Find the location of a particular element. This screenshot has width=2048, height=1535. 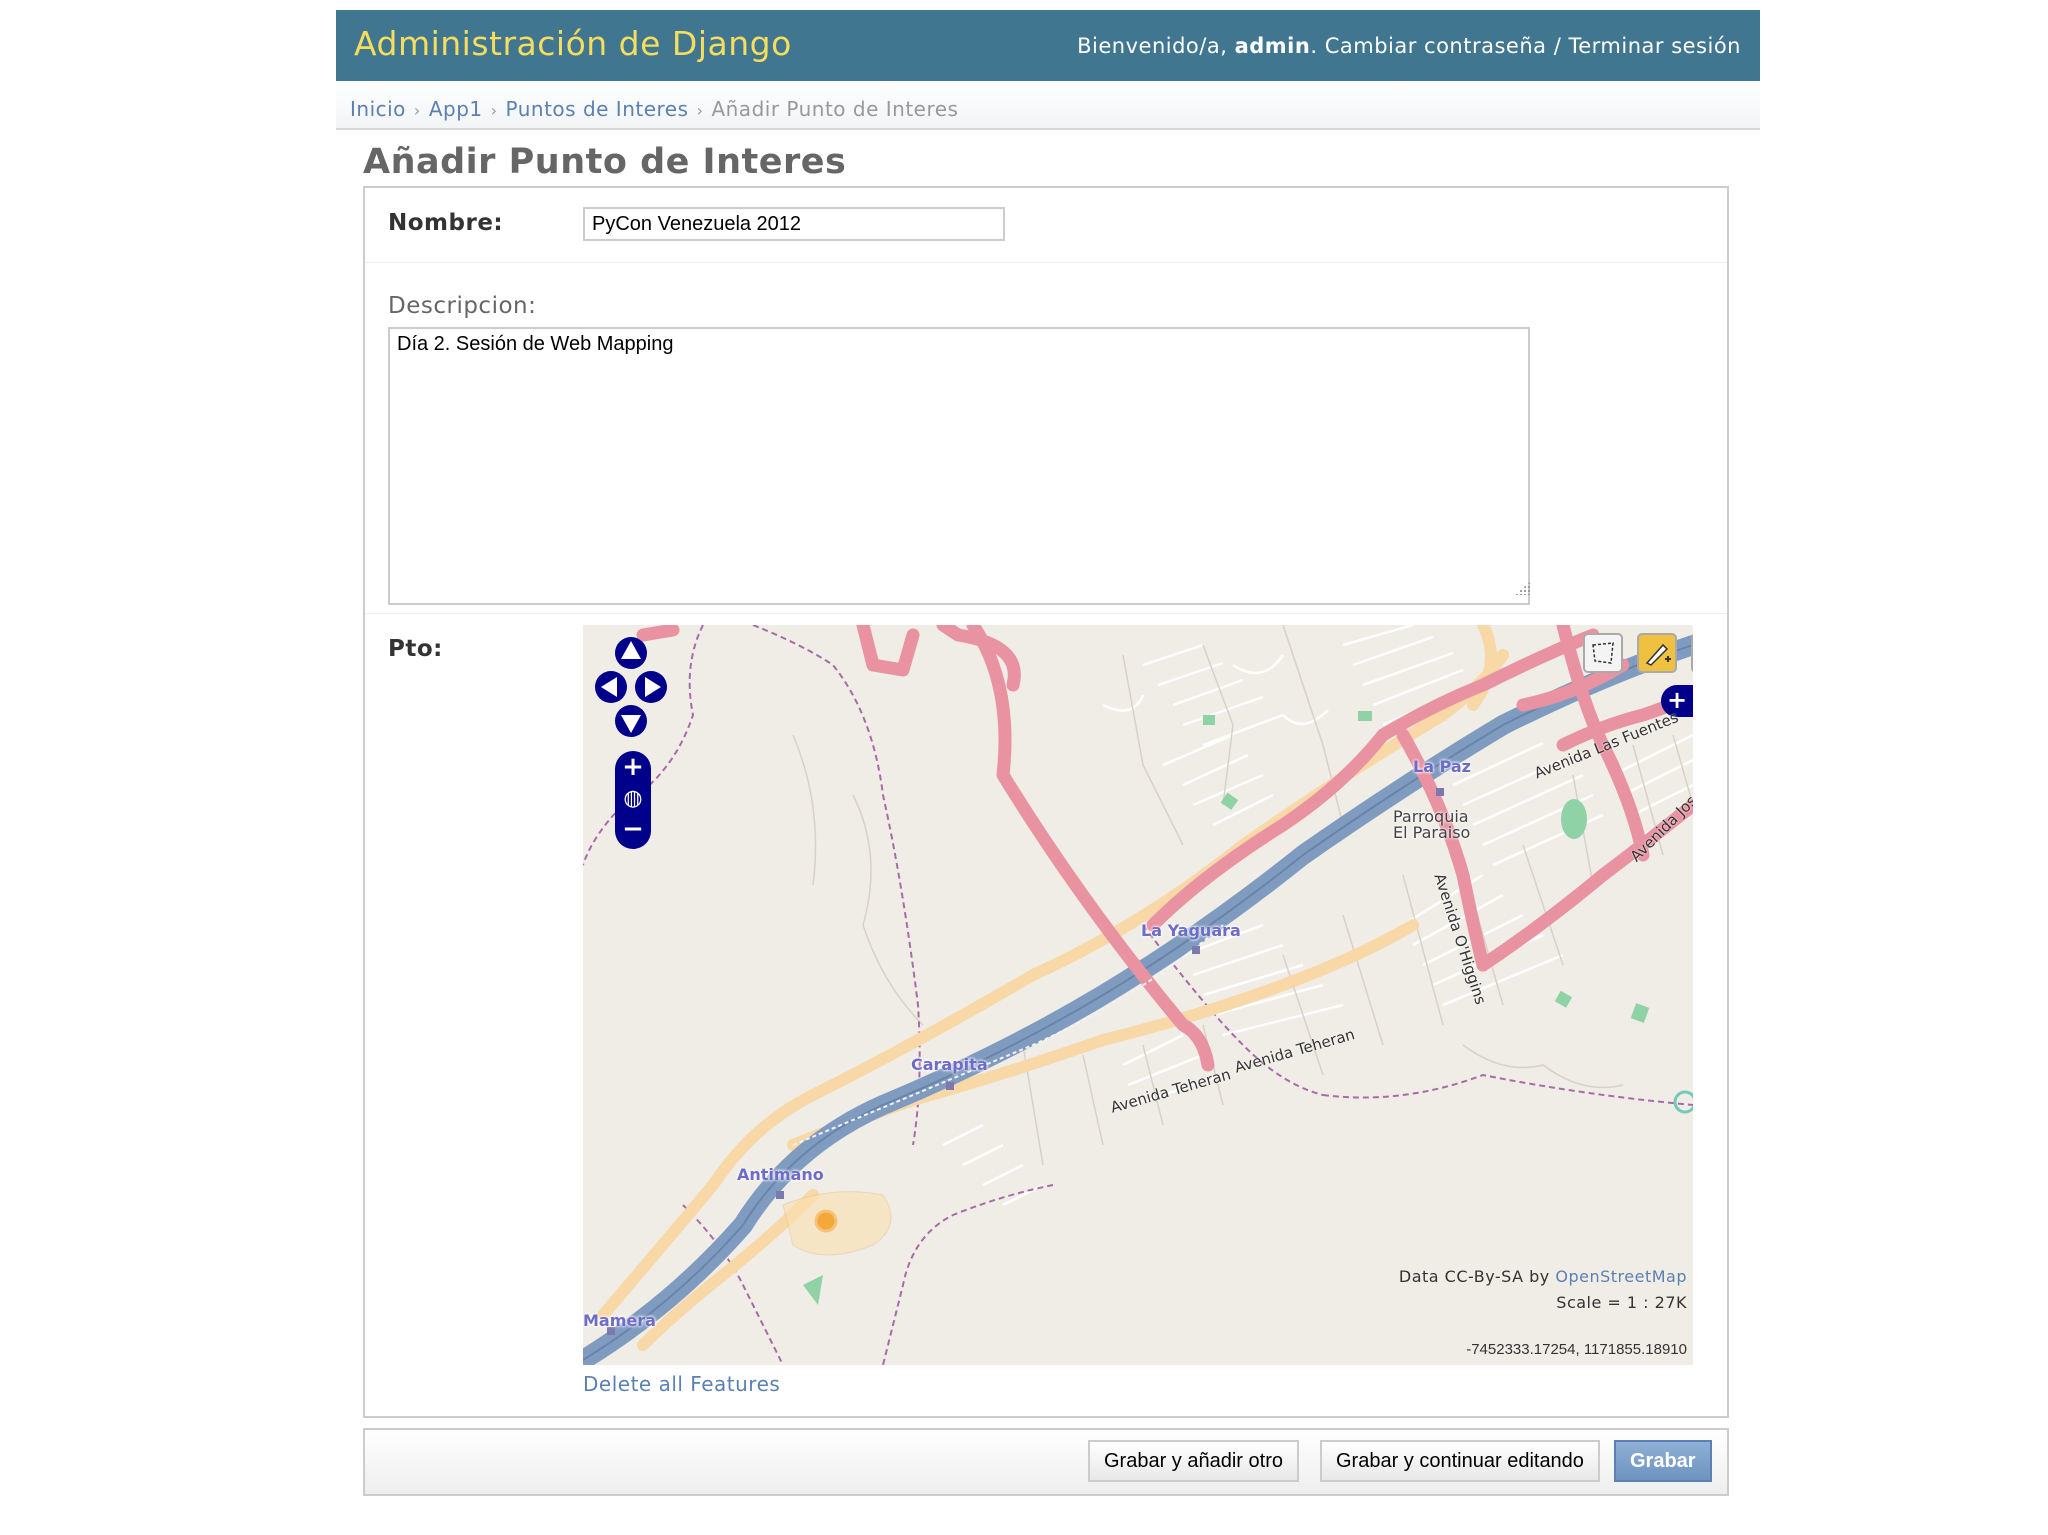

welcome-text: Bienvenido/a, is located at coordinates (1152, 46).